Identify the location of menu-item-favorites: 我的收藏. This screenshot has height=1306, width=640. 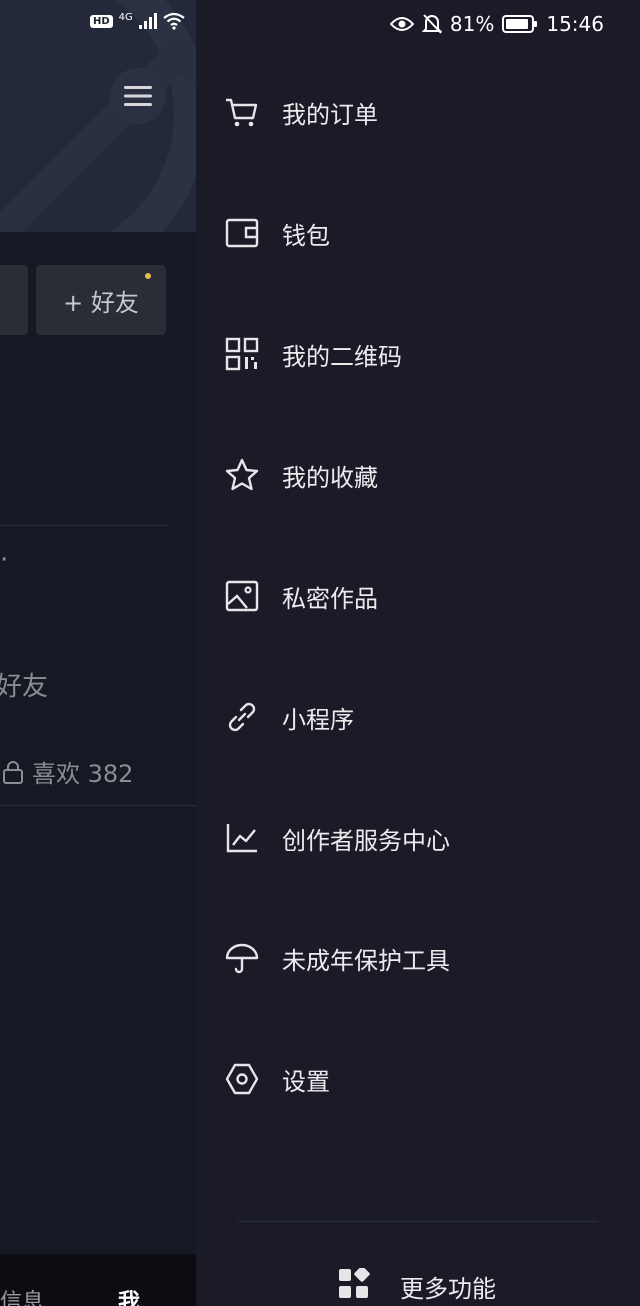
(424, 475).